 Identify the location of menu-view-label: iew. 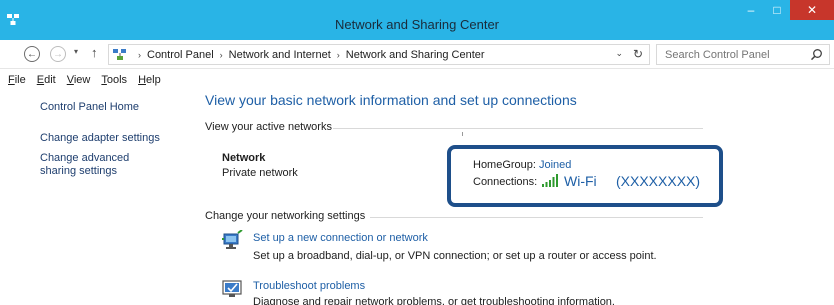
(82, 80).